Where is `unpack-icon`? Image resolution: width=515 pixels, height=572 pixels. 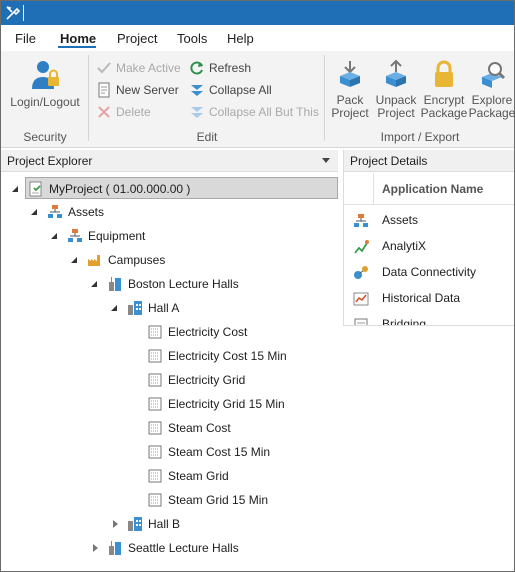
unpack-icon is located at coordinates (396, 75).